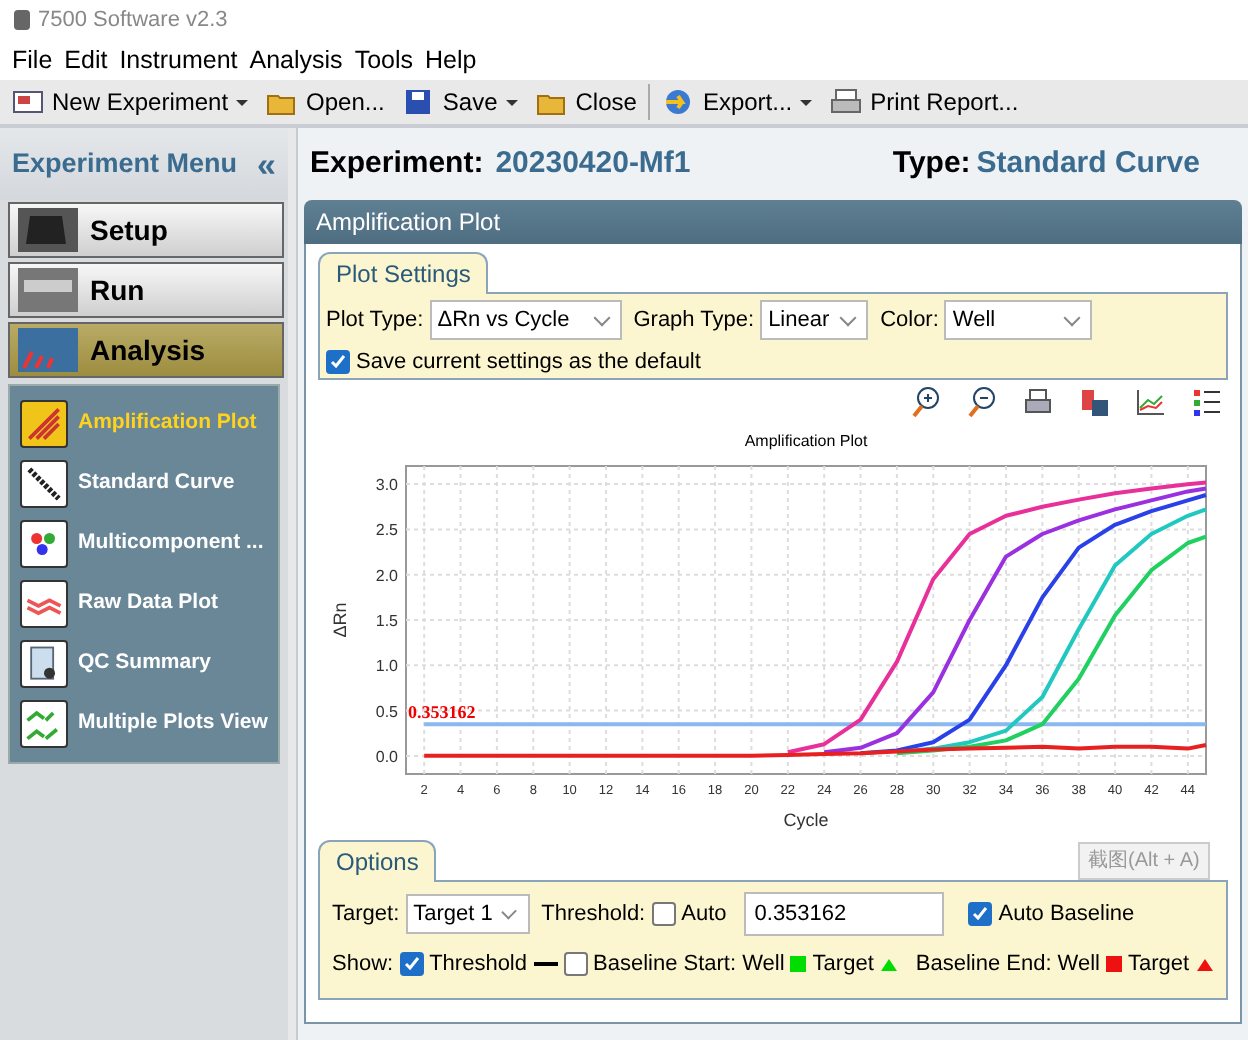  What do you see at coordinates (931, 163) in the screenshot?
I see `field-label: Type:` at bounding box center [931, 163].